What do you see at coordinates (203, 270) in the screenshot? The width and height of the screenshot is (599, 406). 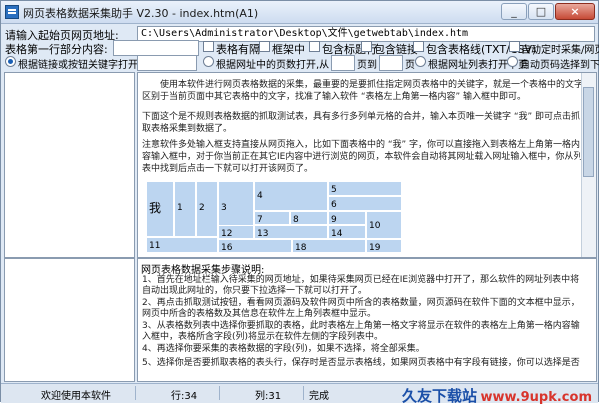 I see `instructions-heading: 网页表格数据采集步骤说明:` at bounding box center [203, 270].